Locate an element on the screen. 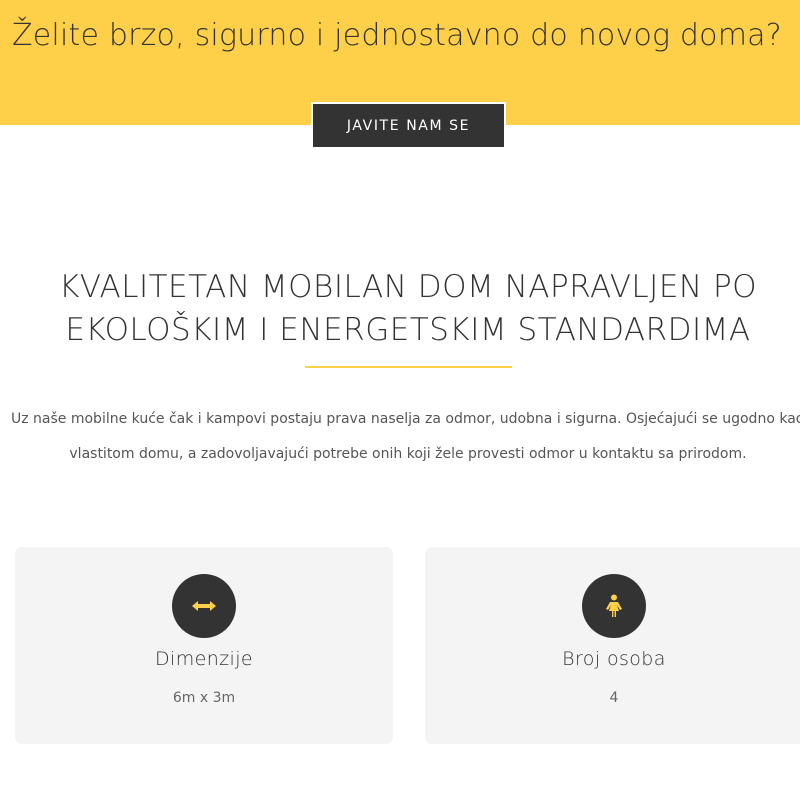  feature-value: 6m x 3m is located at coordinates (204, 698).